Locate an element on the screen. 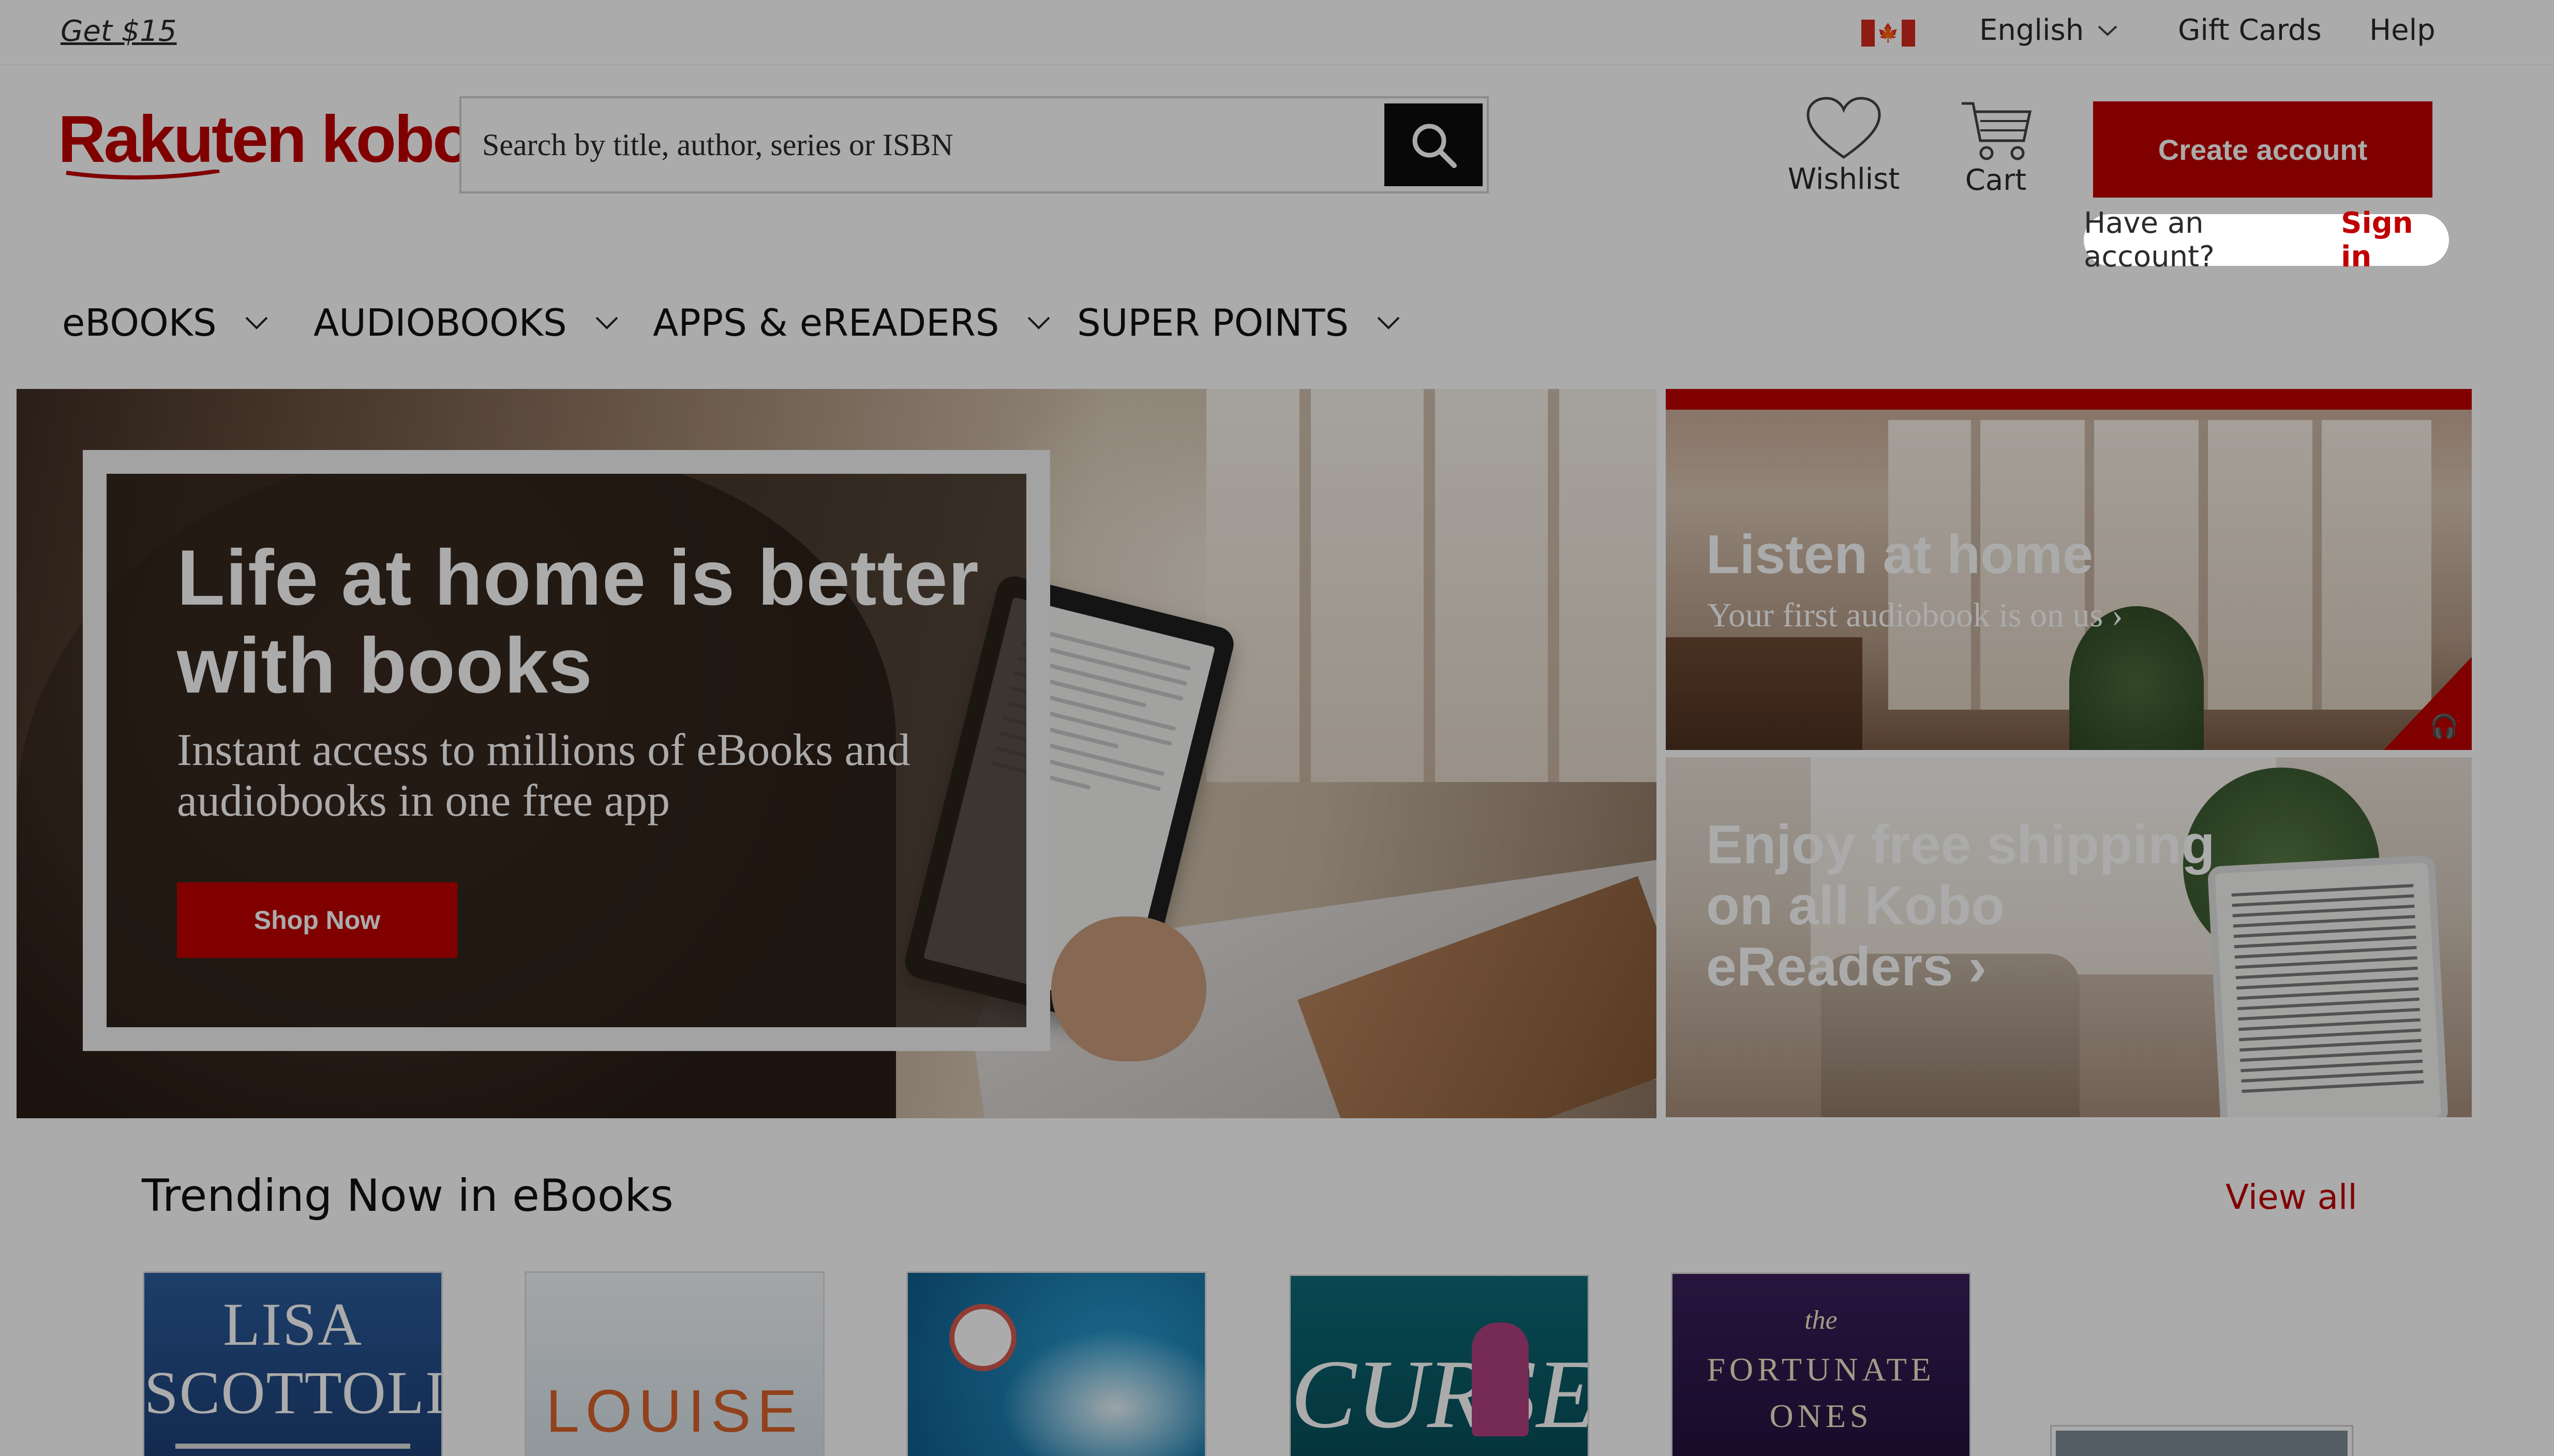 The height and width of the screenshot is (1456, 2554). book-cover: CURSES is located at coordinates (1439, 1365).